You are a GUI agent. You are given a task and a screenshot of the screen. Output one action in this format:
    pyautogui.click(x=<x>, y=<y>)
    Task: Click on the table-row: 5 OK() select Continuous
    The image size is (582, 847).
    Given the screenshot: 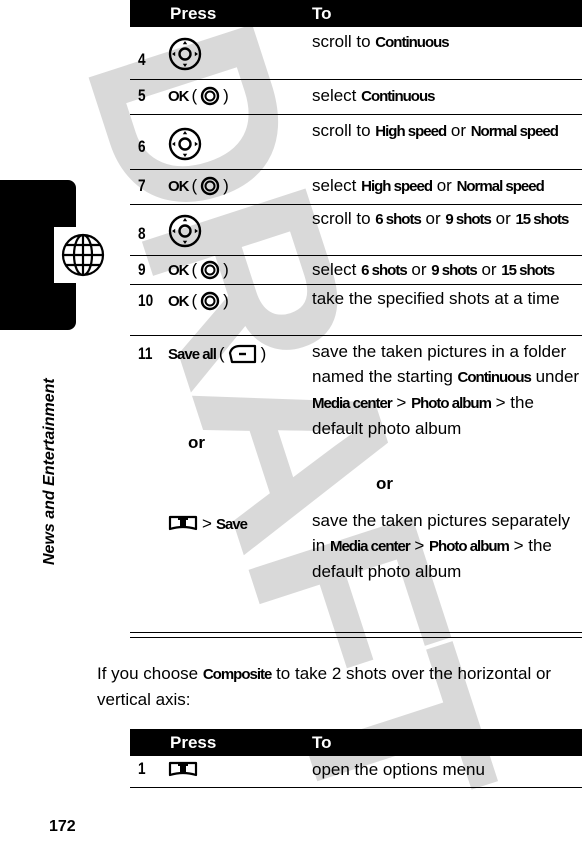 What is the action you would take?
    pyautogui.click(x=356, y=97)
    